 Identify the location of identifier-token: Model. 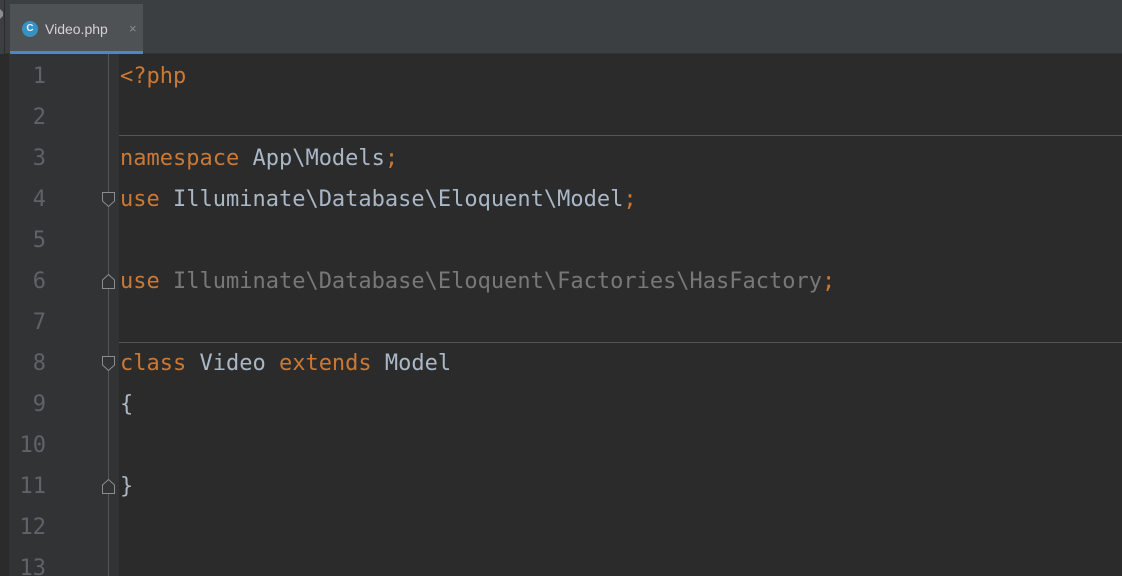
(411, 363).